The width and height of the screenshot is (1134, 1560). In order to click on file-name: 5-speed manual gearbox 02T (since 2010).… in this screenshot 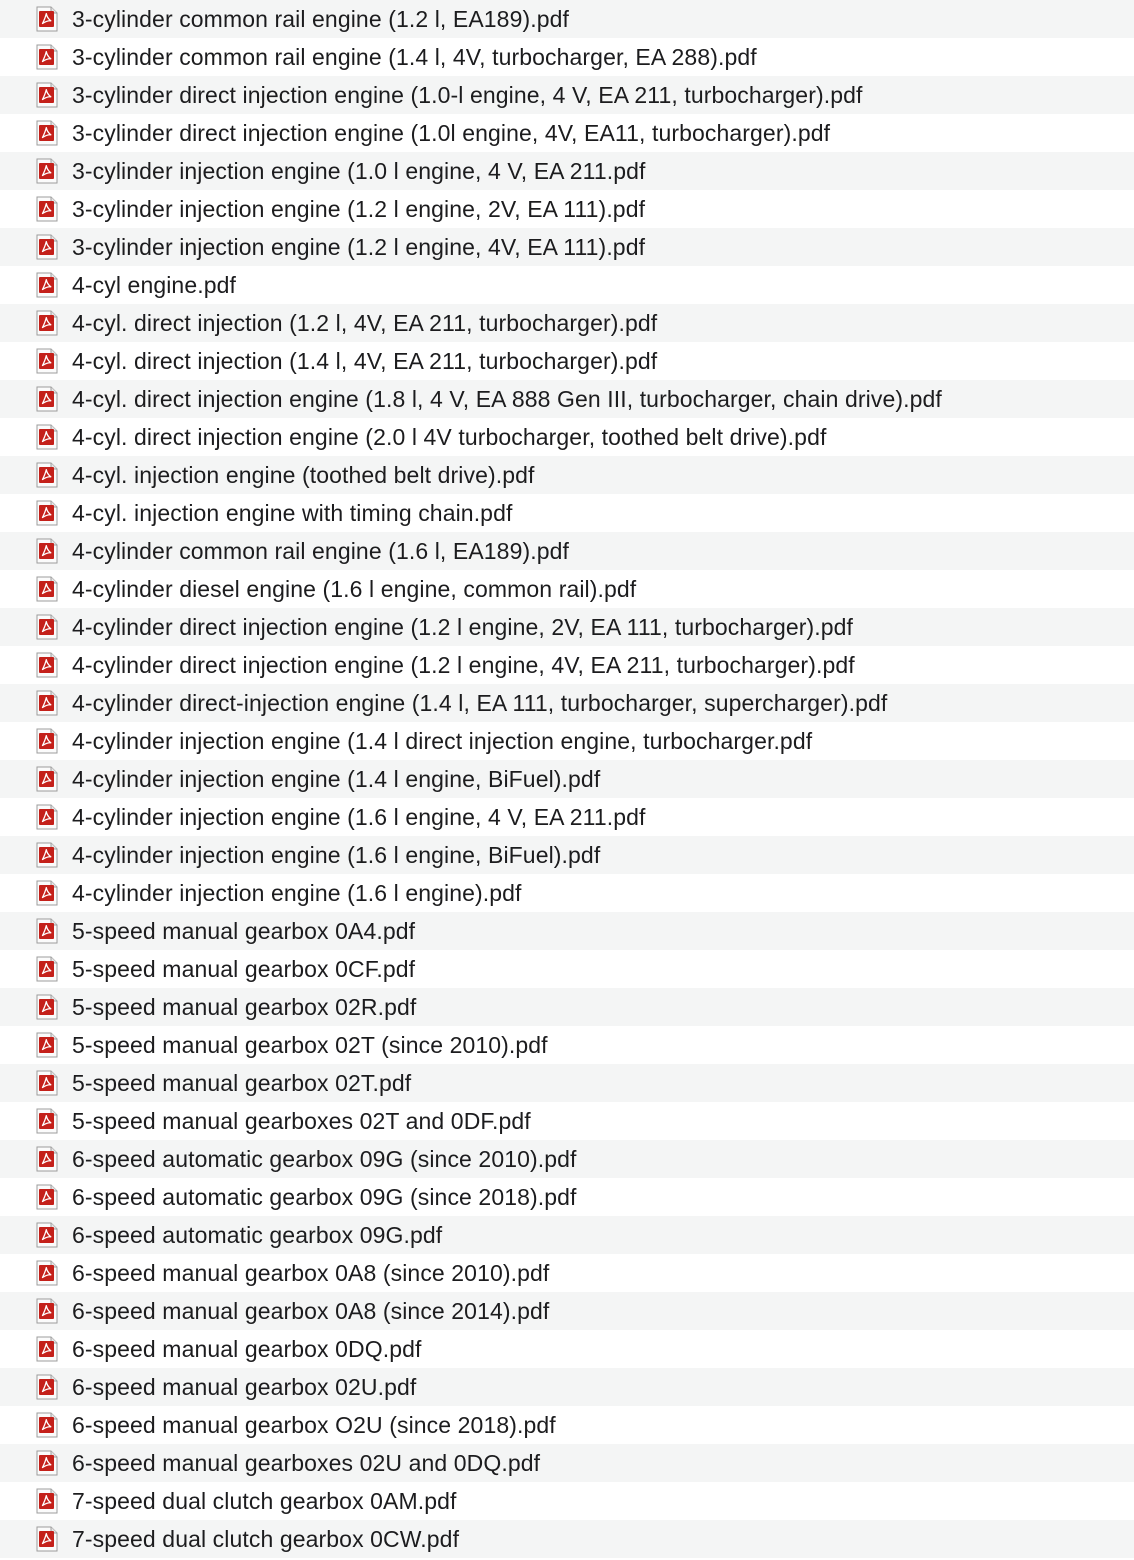, I will do `click(310, 1044)`.